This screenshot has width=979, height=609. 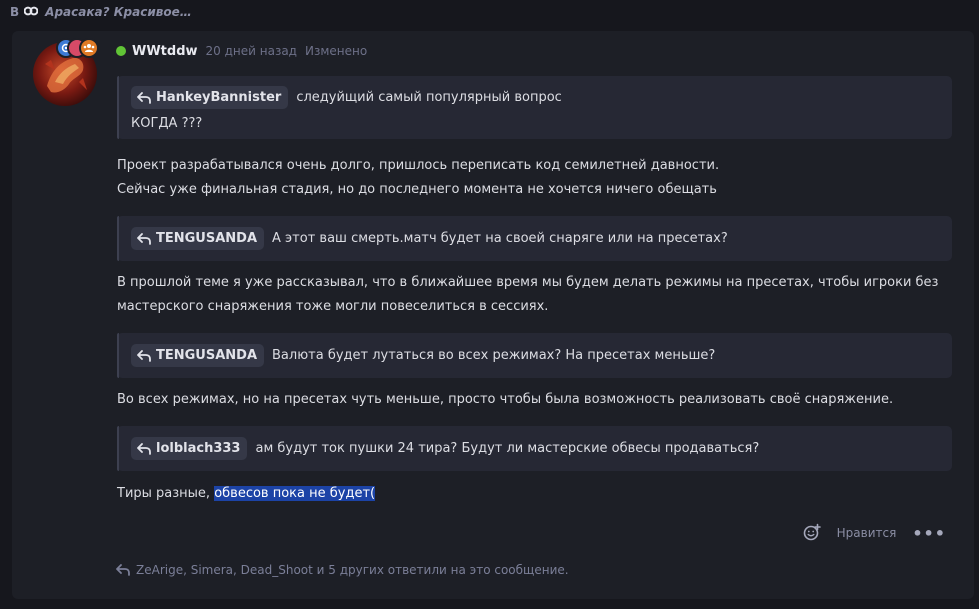 What do you see at coordinates (165, 51) in the screenshot?
I see `author-name: WWtddw` at bounding box center [165, 51].